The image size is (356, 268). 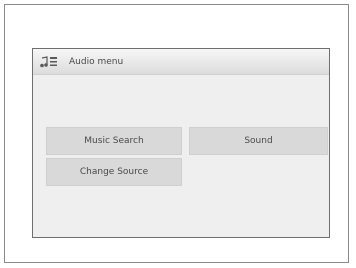 I want to click on title-bar: Audio menu, so click(x=181, y=62).